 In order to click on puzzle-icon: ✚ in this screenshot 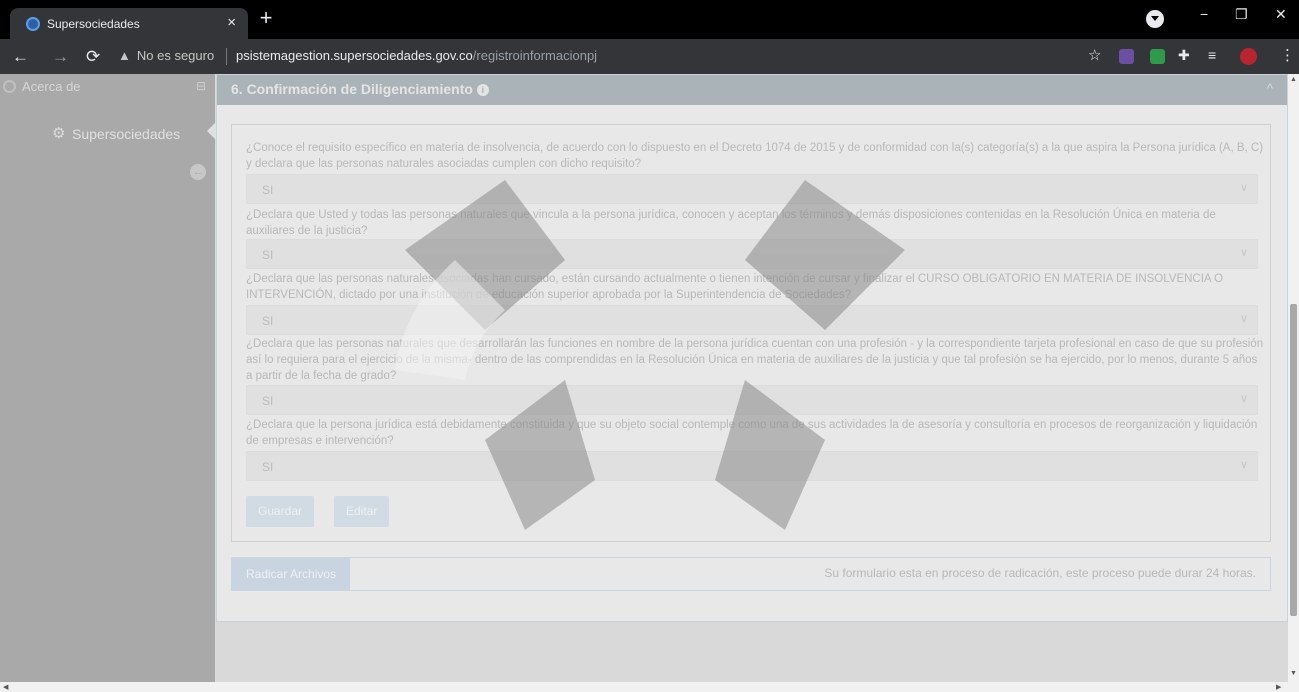, I will do `click(1184, 55)`.